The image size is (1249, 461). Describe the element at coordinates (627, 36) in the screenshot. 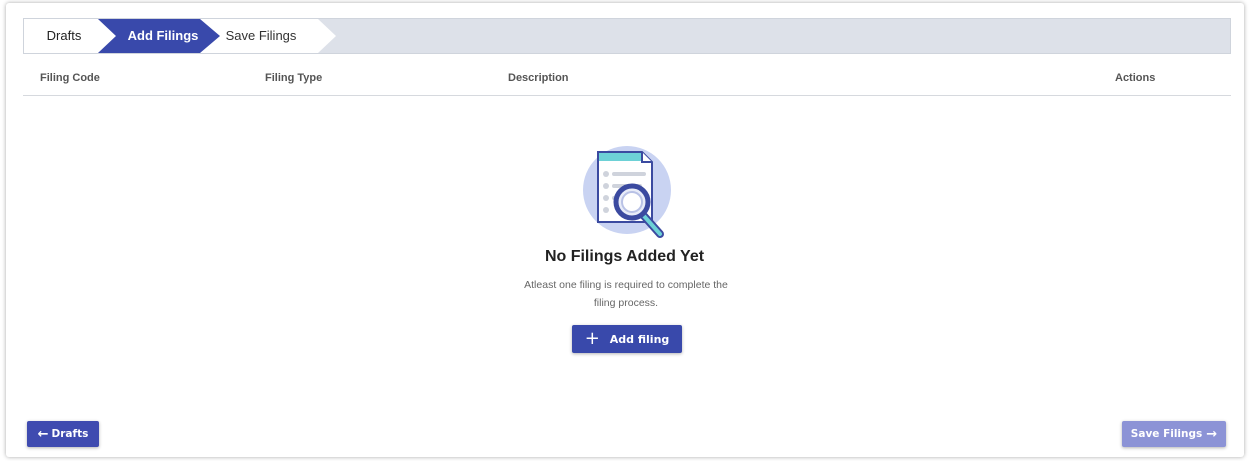

I see `stepper: Drafts Save Filings Add Filings` at that location.